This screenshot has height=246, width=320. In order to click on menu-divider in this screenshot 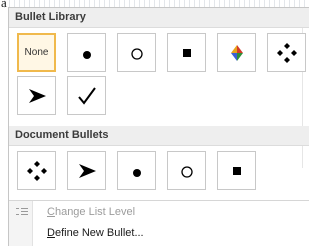, I will do `click(159, 200)`.